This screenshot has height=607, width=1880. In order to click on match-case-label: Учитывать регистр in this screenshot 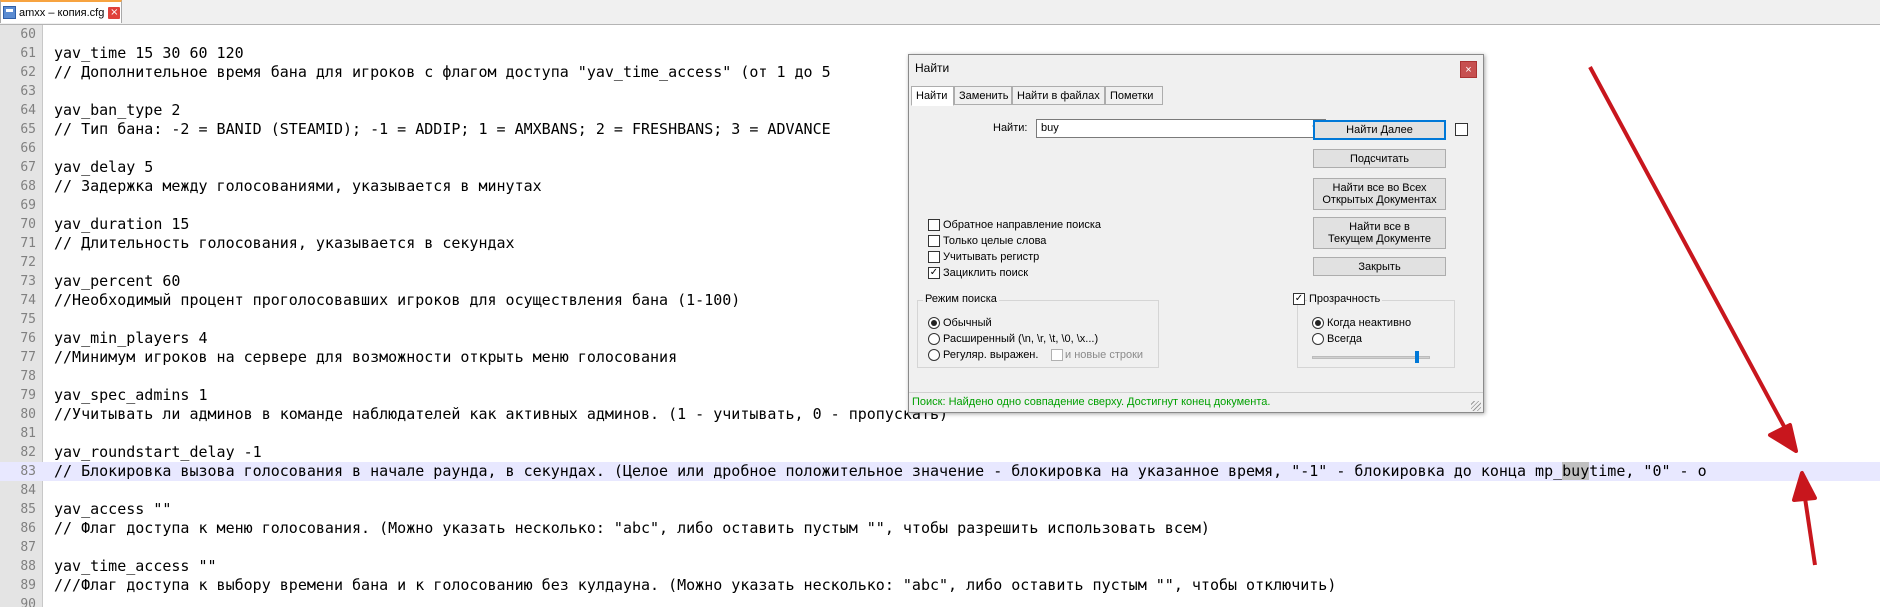, I will do `click(991, 257)`.